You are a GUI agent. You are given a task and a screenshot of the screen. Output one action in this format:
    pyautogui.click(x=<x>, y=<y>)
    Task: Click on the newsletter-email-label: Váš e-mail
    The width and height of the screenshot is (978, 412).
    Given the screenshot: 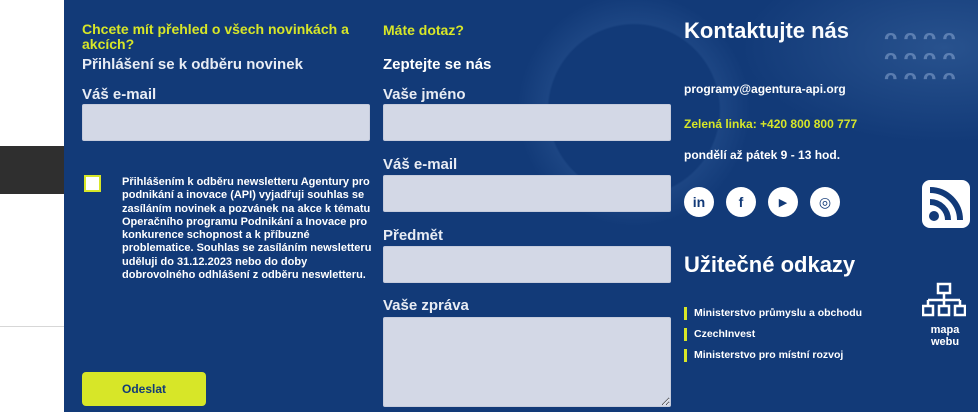 What is the action you would take?
    pyautogui.click(x=119, y=94)
    